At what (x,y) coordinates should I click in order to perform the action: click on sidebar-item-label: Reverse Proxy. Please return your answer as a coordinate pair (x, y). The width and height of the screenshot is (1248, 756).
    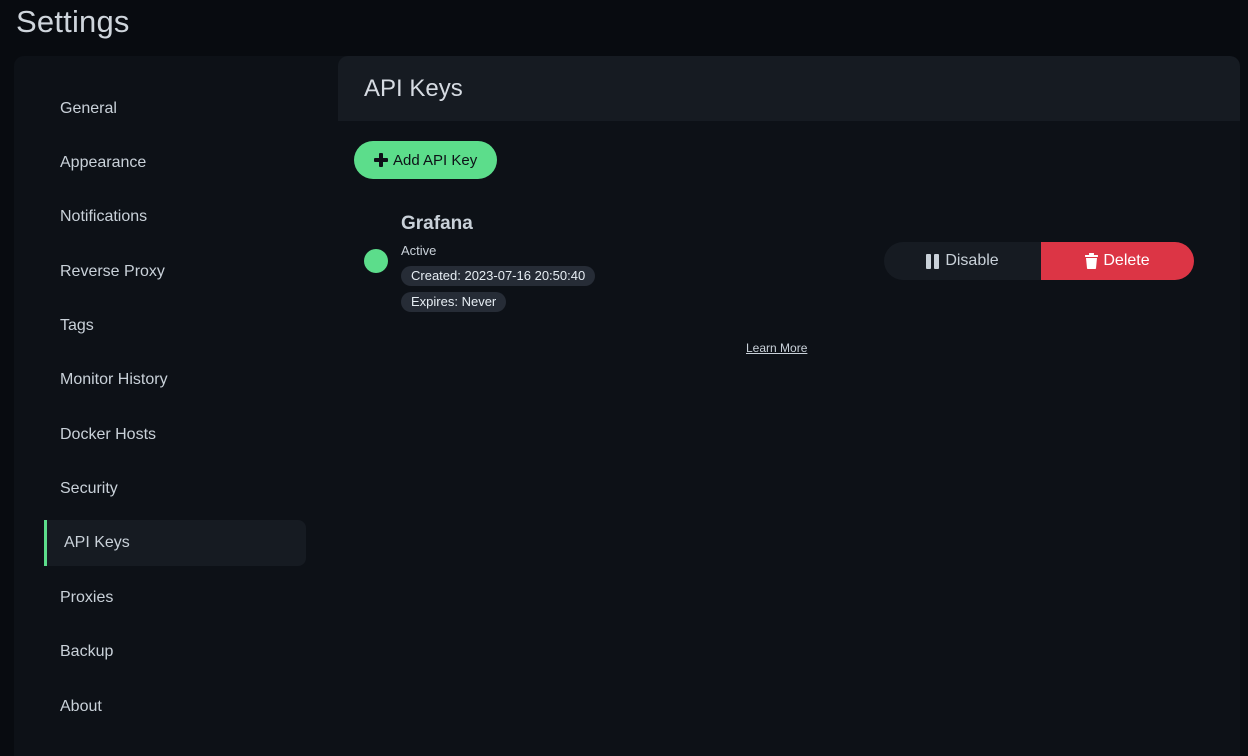
    Looking at the image, I should click on (112, 271).